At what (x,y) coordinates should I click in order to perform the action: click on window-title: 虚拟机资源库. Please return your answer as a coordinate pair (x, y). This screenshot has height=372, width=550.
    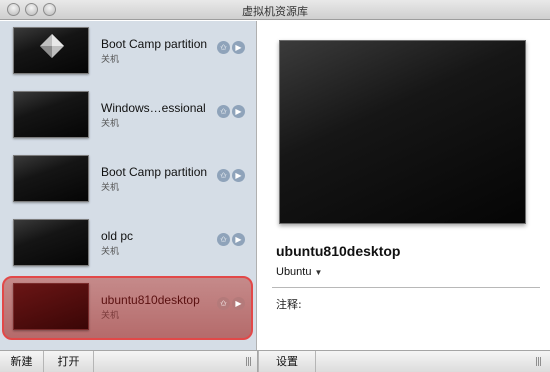
    Looking at the image, I should click on (275, 11).